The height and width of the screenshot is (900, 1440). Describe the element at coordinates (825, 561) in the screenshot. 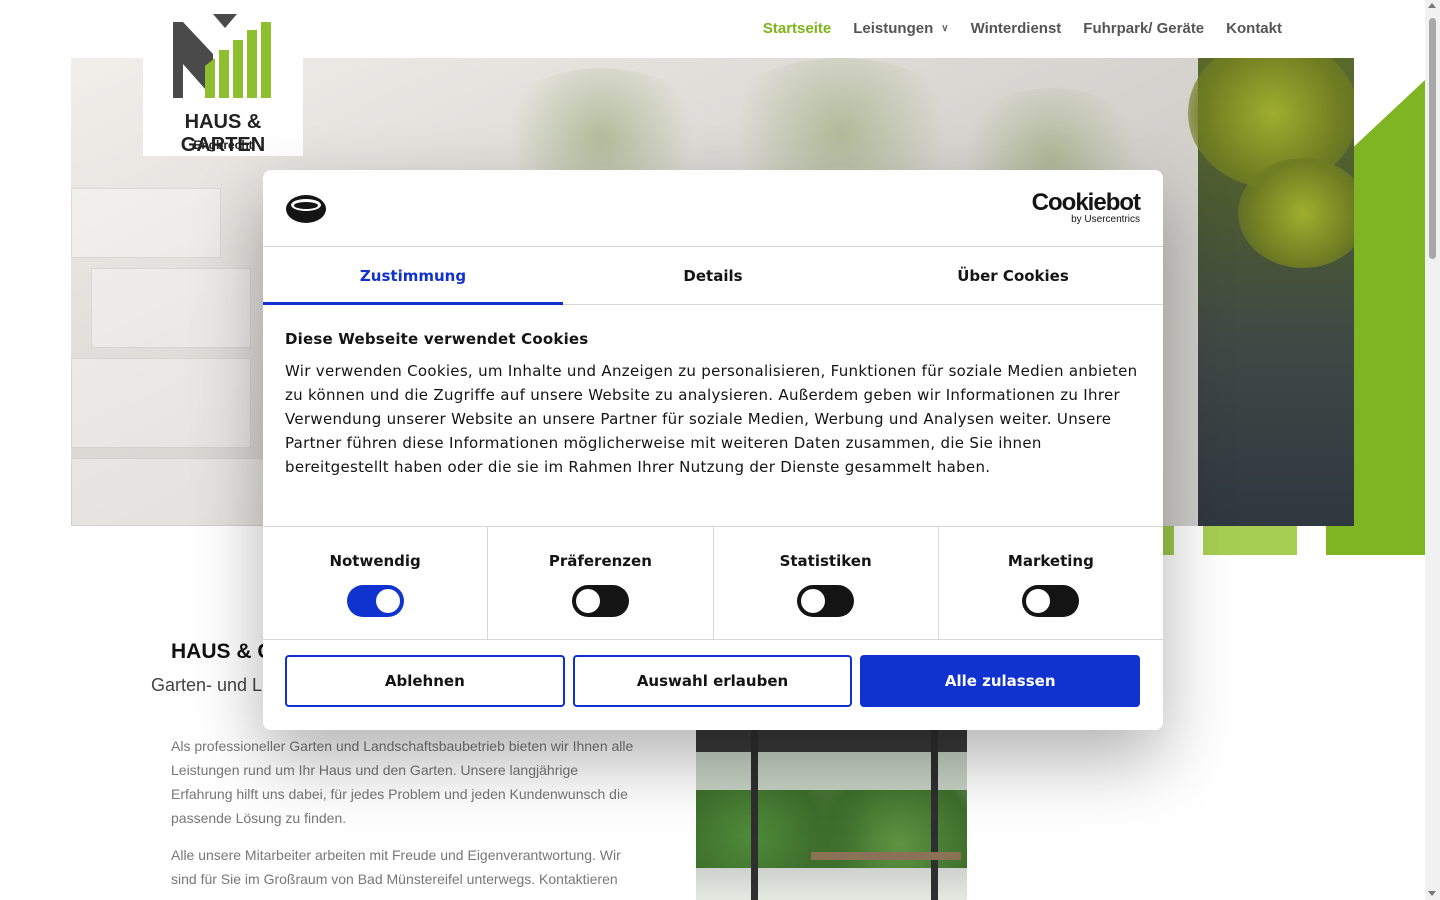

I see `category-statistics-label: Statistiken` at that location.